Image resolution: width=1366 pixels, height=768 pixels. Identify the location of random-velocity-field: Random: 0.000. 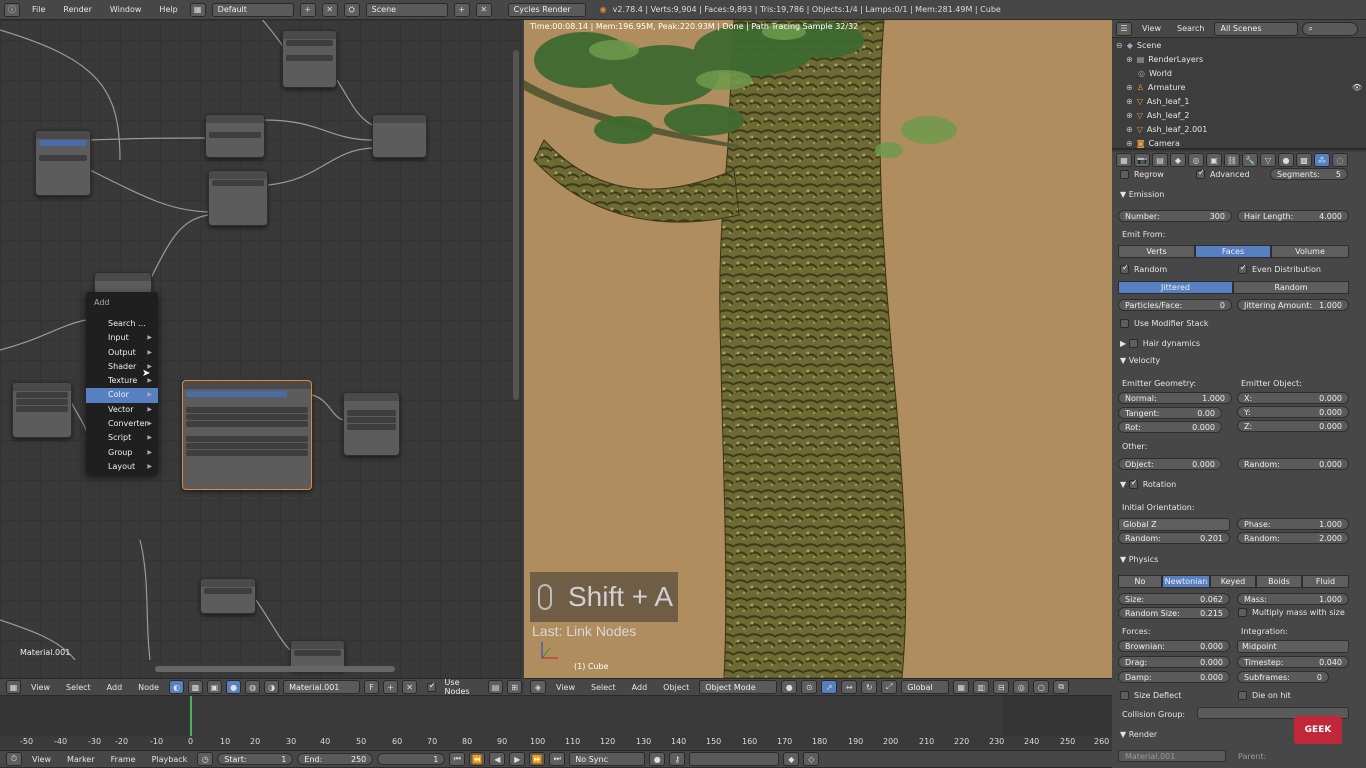
(1293, 464).